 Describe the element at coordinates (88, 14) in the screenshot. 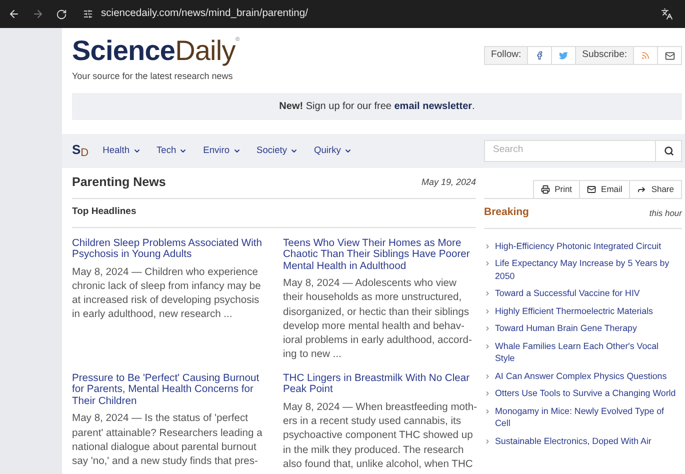

I see `site-settings-icon` at that location.